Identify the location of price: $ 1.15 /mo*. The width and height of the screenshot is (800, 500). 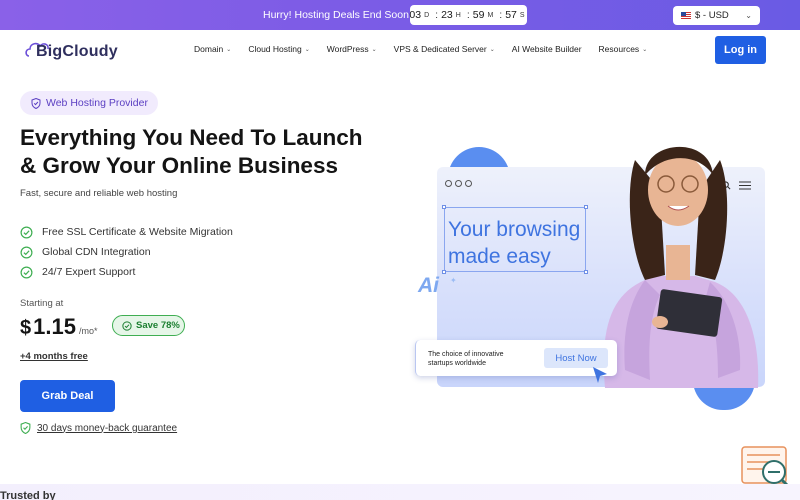
(58, 327).